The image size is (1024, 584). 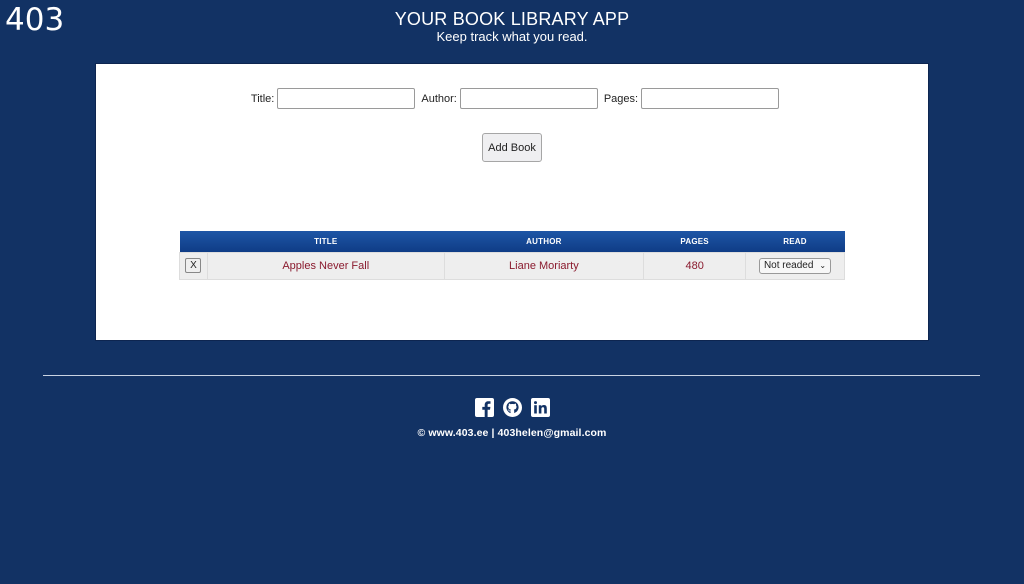 What do you see at coordinates (326, 241) in the screenshot?
I see `col-header-title: TITLE` at bounding box center [326, 241].